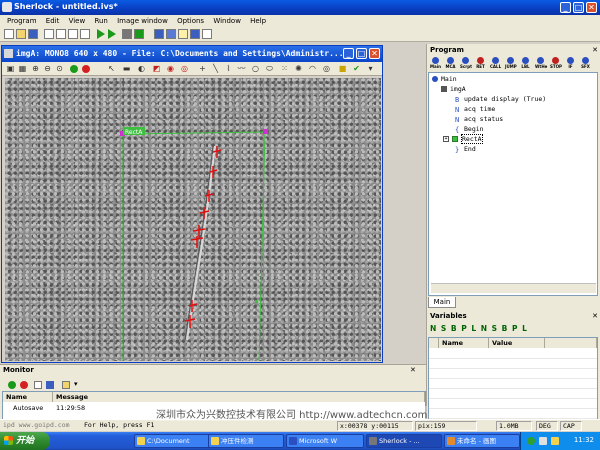 The image size is (600, 450). I want to click on image-maximize-button: □, so click(361, 53).